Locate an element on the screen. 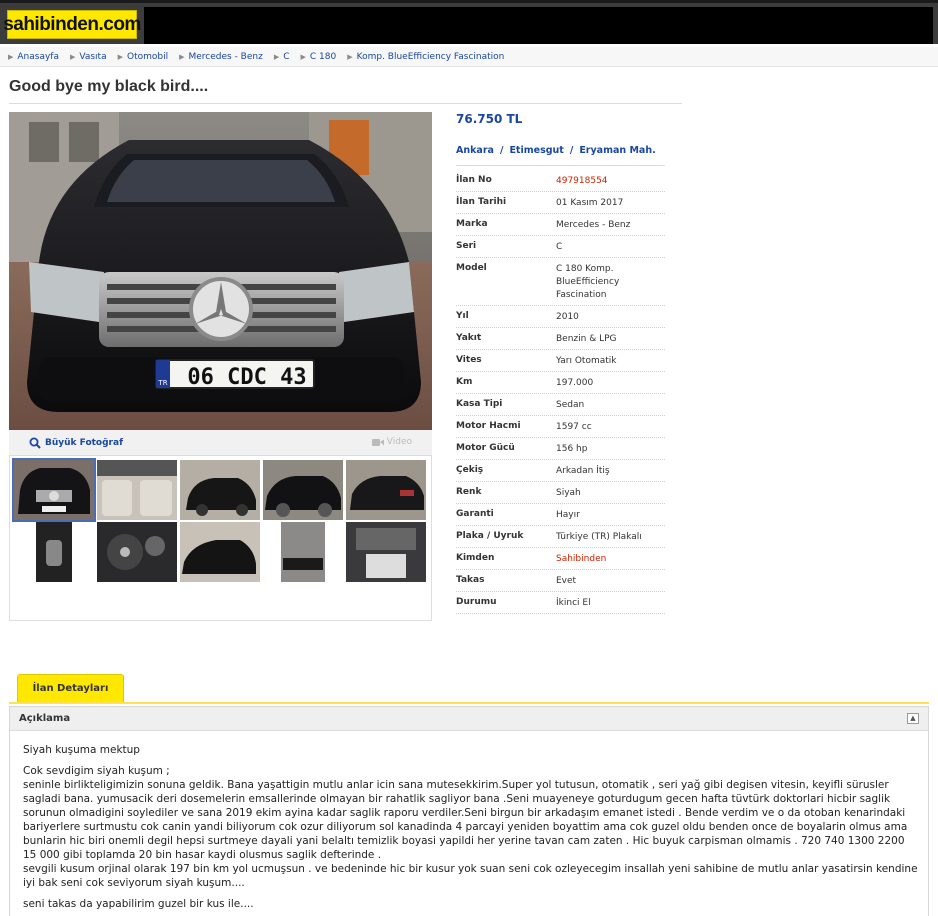 This screenshot has height=916, width=938. breadcrumb-item: ▶ Mercedes - Benz is located at coordinates (221, 57).